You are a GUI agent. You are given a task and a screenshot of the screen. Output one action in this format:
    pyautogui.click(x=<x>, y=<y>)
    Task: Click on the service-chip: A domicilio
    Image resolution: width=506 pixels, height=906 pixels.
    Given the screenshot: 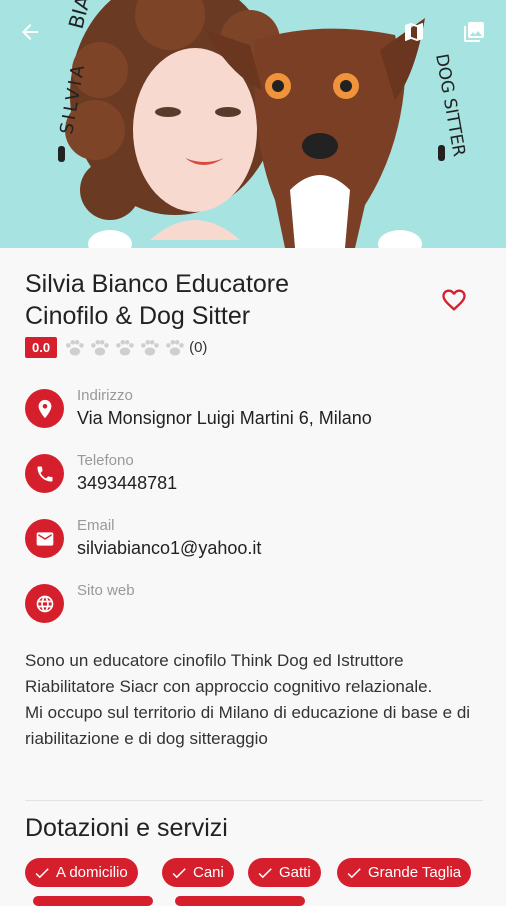 What is the action you would take?
    pyautogui.click(x=81, y=872)
    